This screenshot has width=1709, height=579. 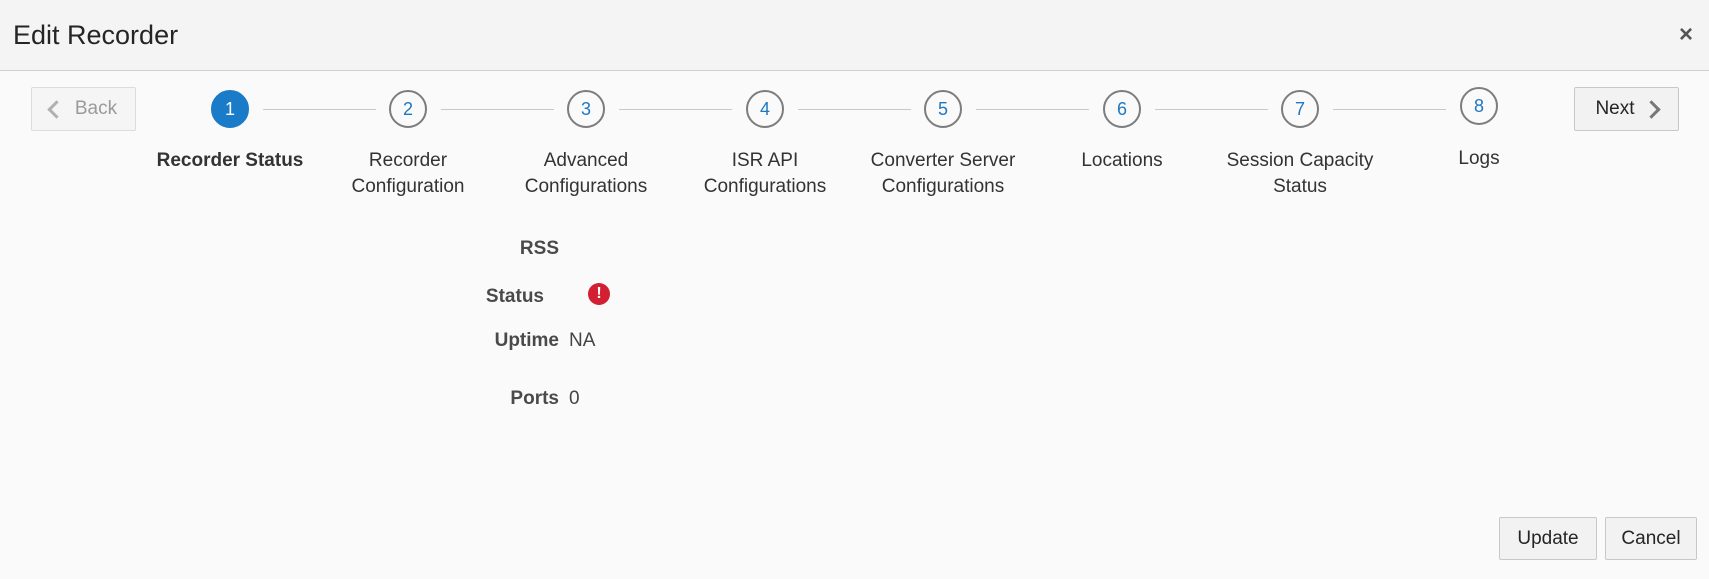 I want to click on ports-label: Ports, so click(x=534, y=398).